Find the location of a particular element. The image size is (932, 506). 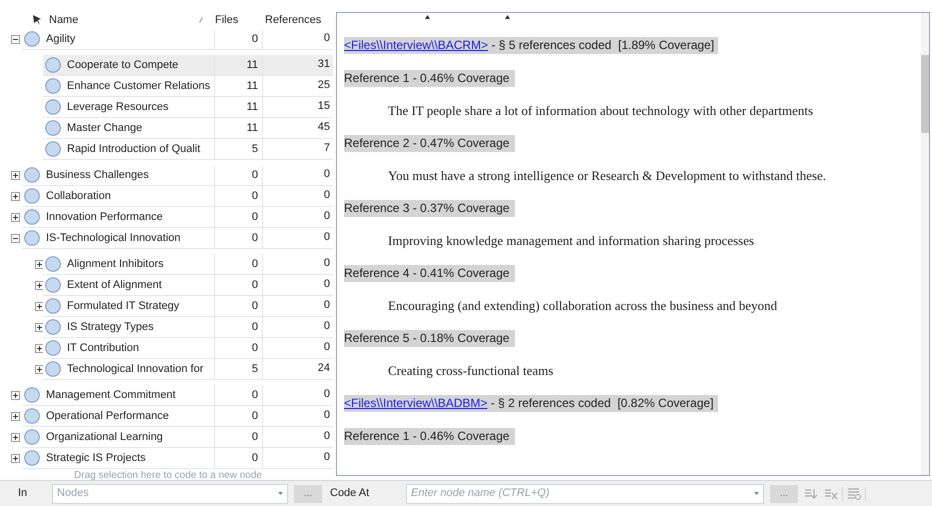

quote-text: You must have a strong intelligence or Research & Development to withstand these. is located at coordinates (607, 175).